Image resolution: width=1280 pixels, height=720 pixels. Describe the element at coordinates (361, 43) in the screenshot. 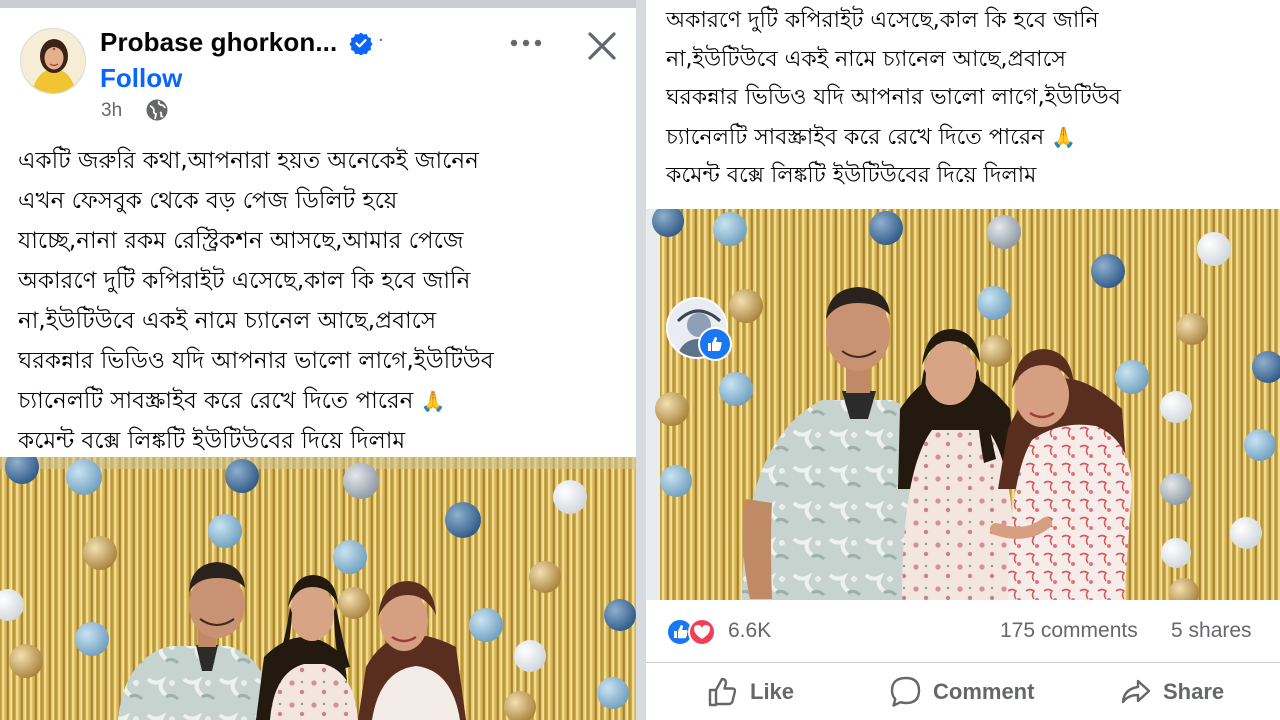

I see `verified-badge-icon` at that location.